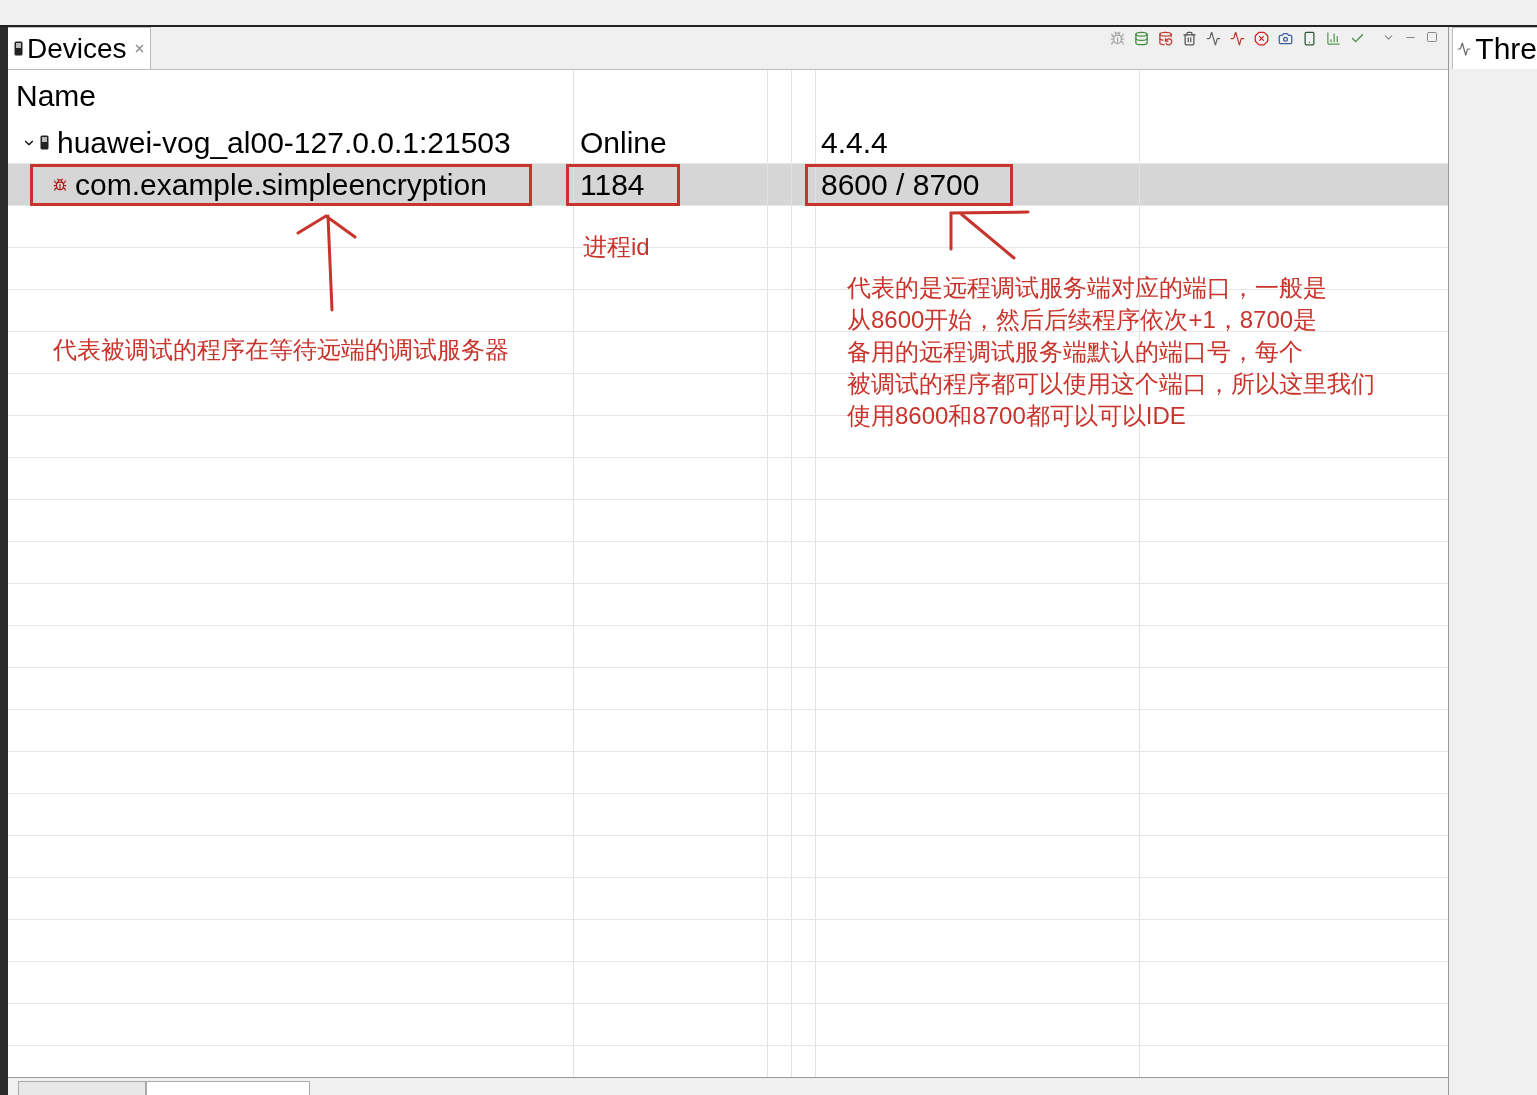 The image size is (1537, 1095). Describe the element at coordinates (139, 48) in the screenshot. I see `close-icon` at that location.